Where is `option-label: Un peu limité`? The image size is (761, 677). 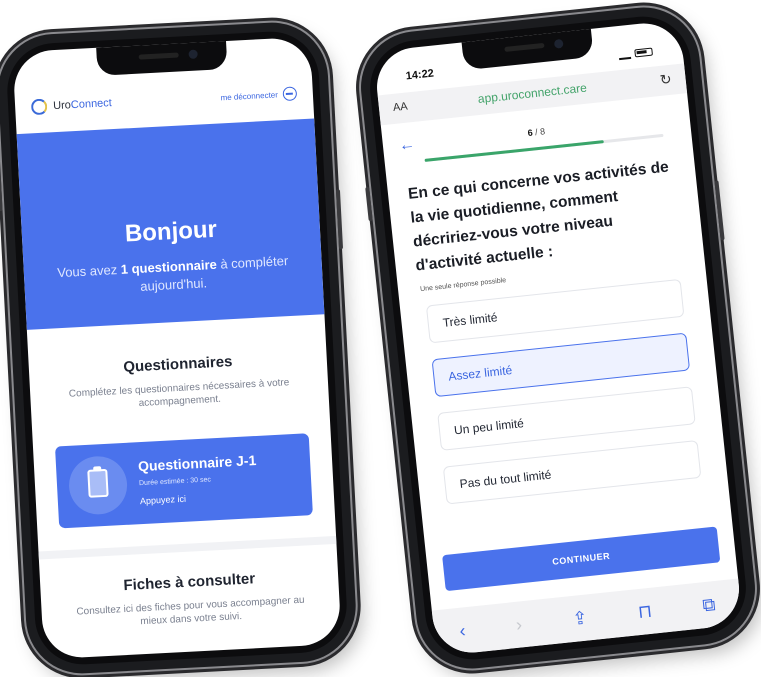
option-label: Un peu limité is located at coordinates (489, 427).